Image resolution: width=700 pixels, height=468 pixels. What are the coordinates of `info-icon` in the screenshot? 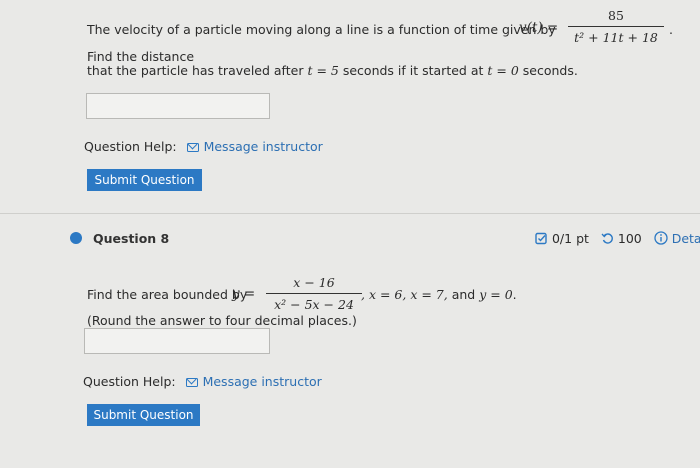 It's located at (661, 238).